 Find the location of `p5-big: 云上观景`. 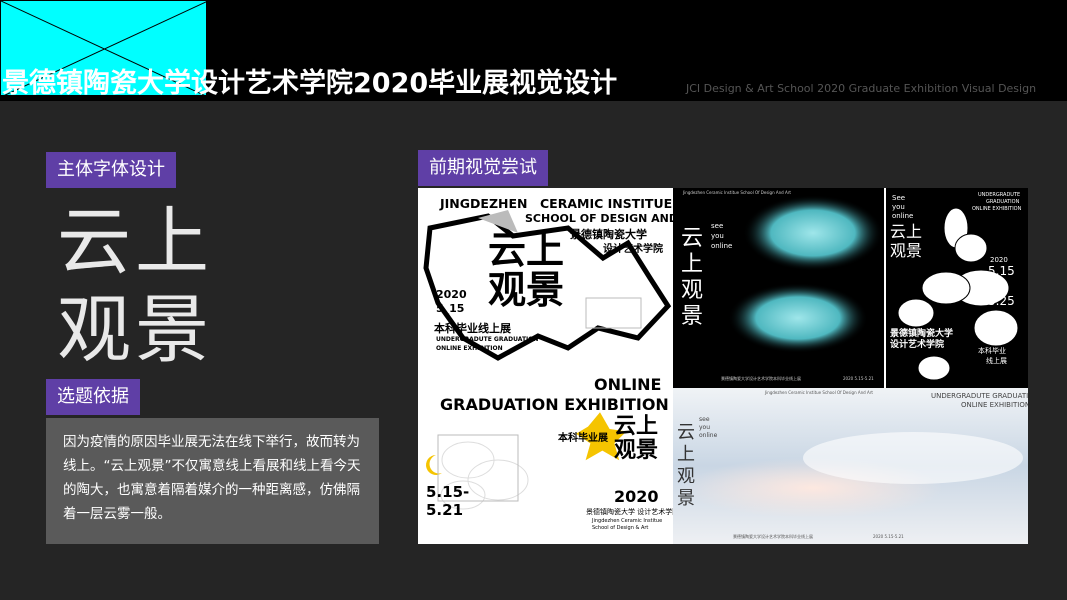

p5-big: 云上观景 is located at coordinates (686, 465).